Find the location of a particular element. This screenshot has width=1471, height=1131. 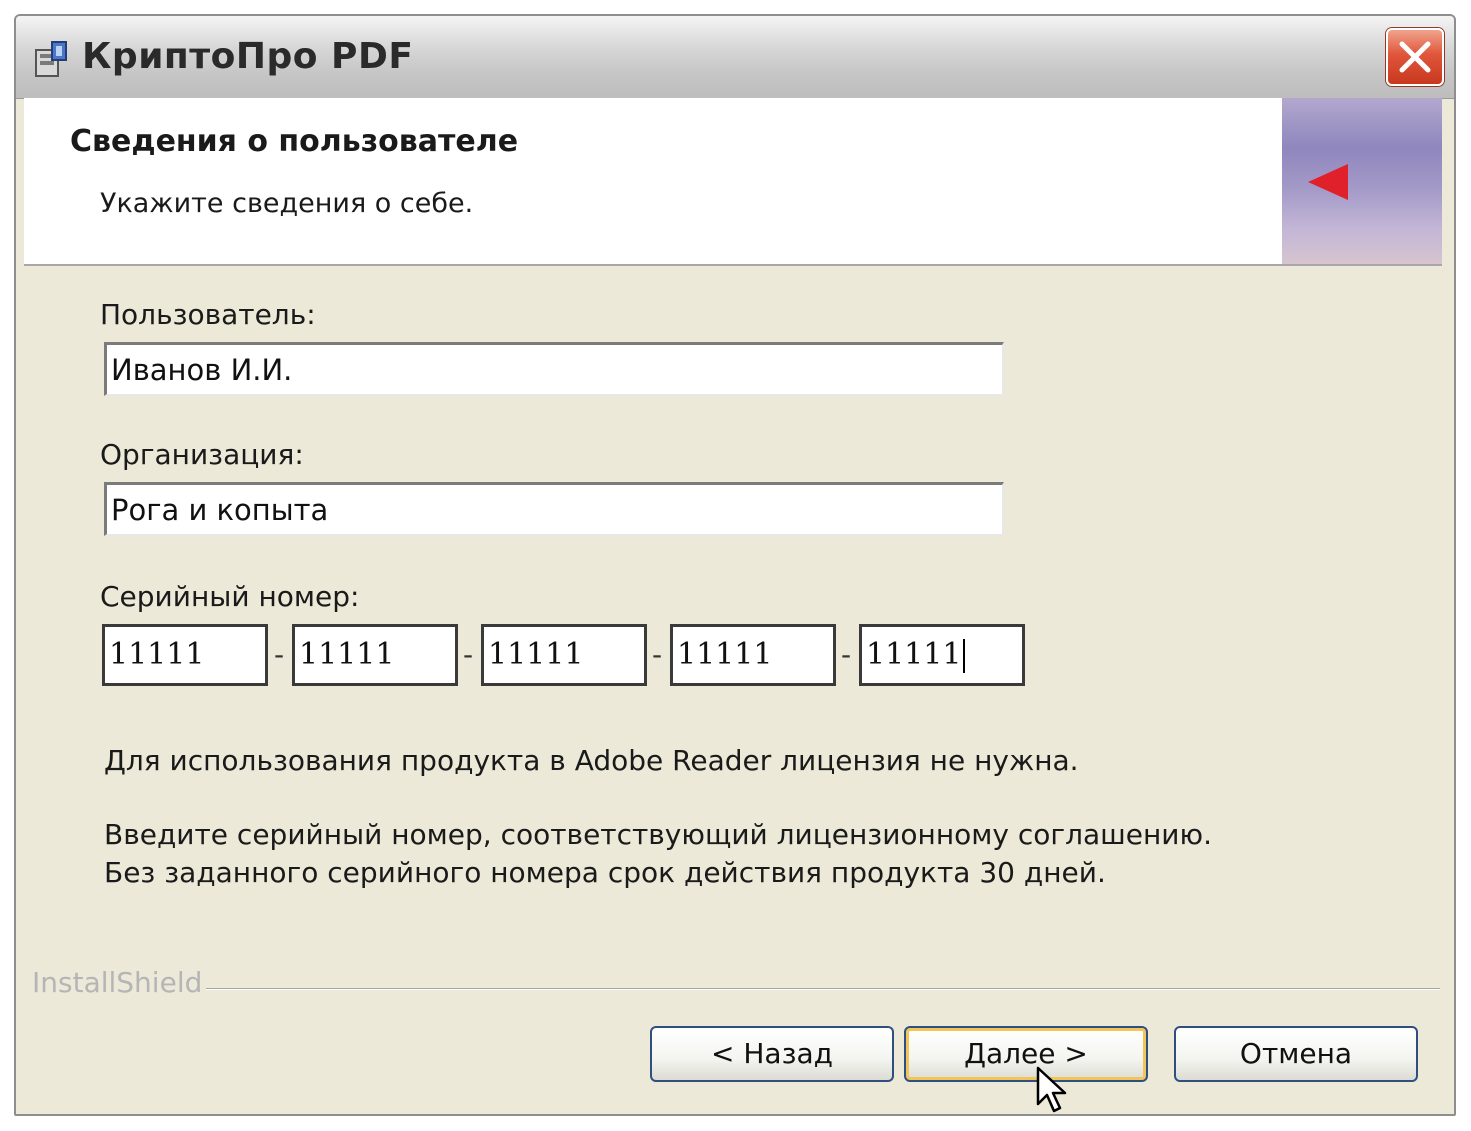

close-button is located at coordinates (1415, 57).